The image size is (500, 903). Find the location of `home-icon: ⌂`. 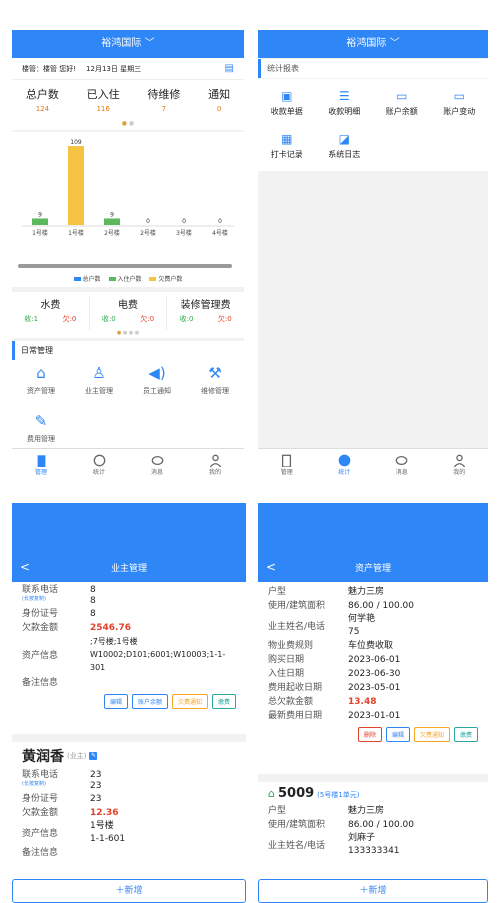

home-icon: ⌂ is located at coordinates (271, 793).